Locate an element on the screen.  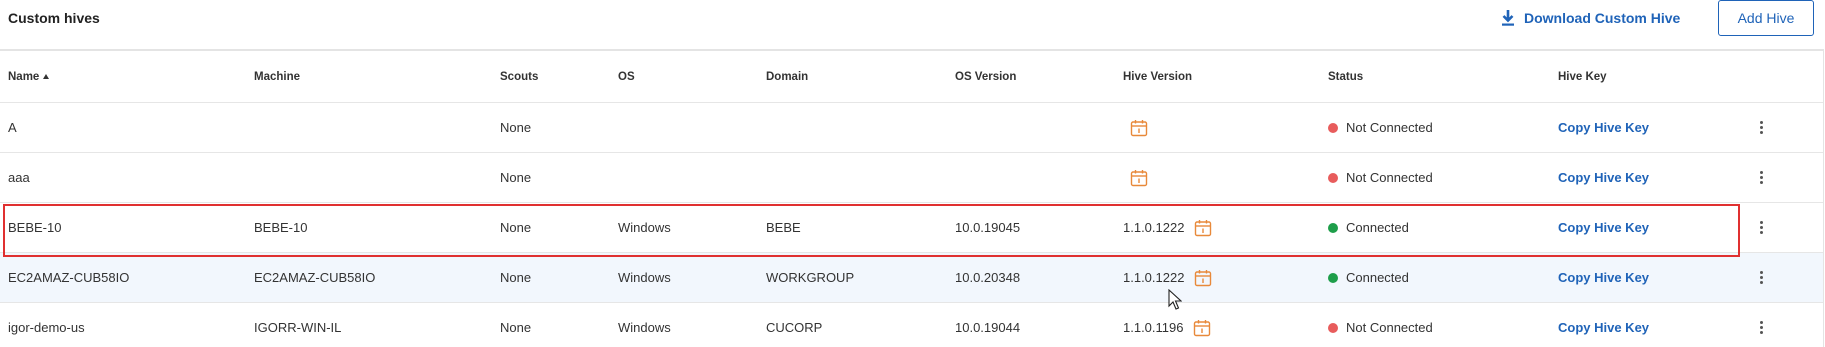
hive-version-text: 1.1.0.1196 is located at coordinates (1153, 327).